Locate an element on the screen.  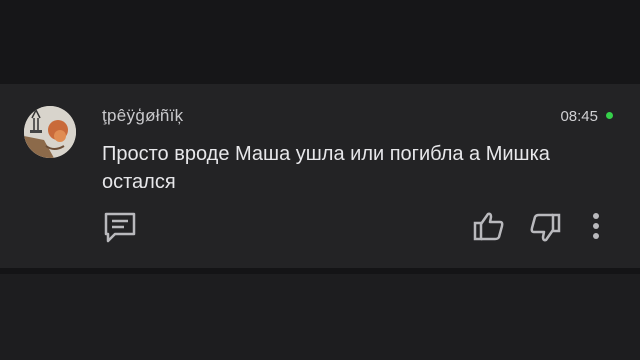
thumbs-down-icon is located at coordinates (545, 227).